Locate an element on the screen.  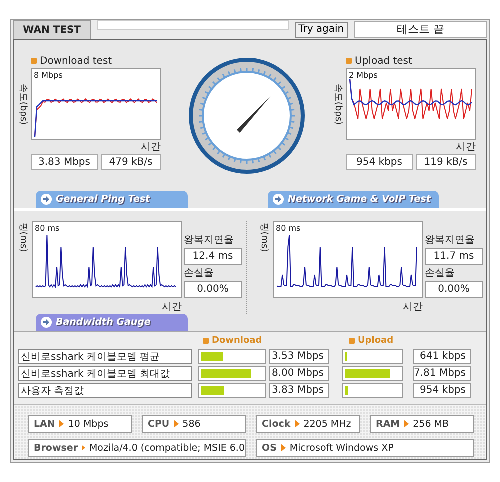
table-cell: 641 kbps is located at coordinates (442, 356).